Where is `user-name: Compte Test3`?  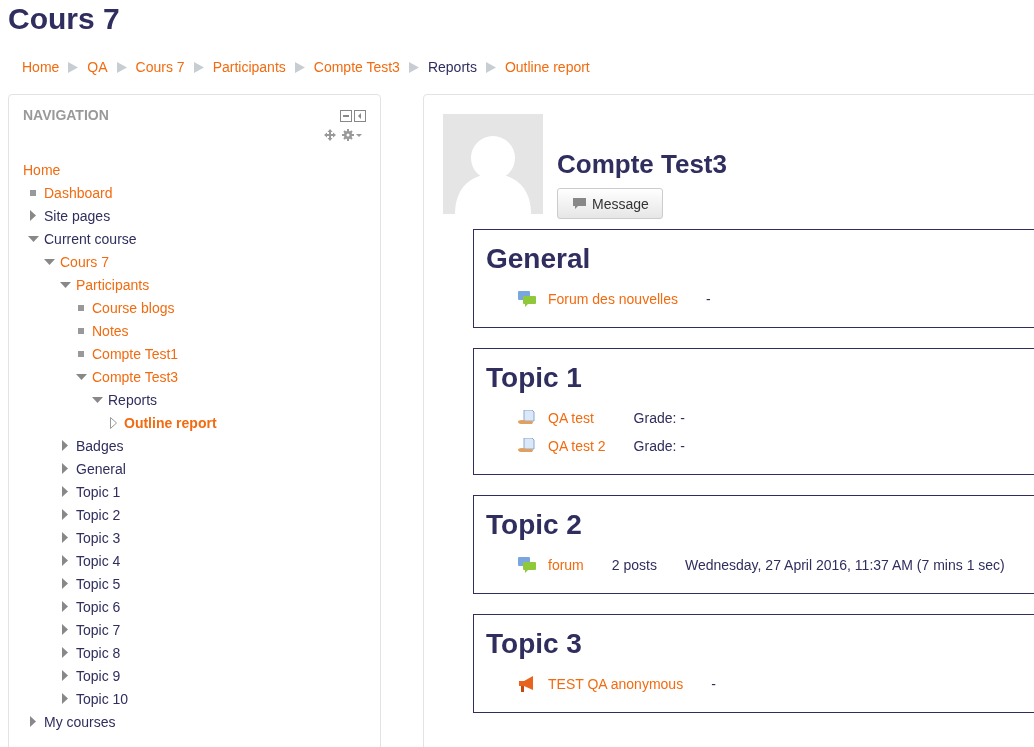 user-name: Compte Test3 is located at coordinates (642, 164).